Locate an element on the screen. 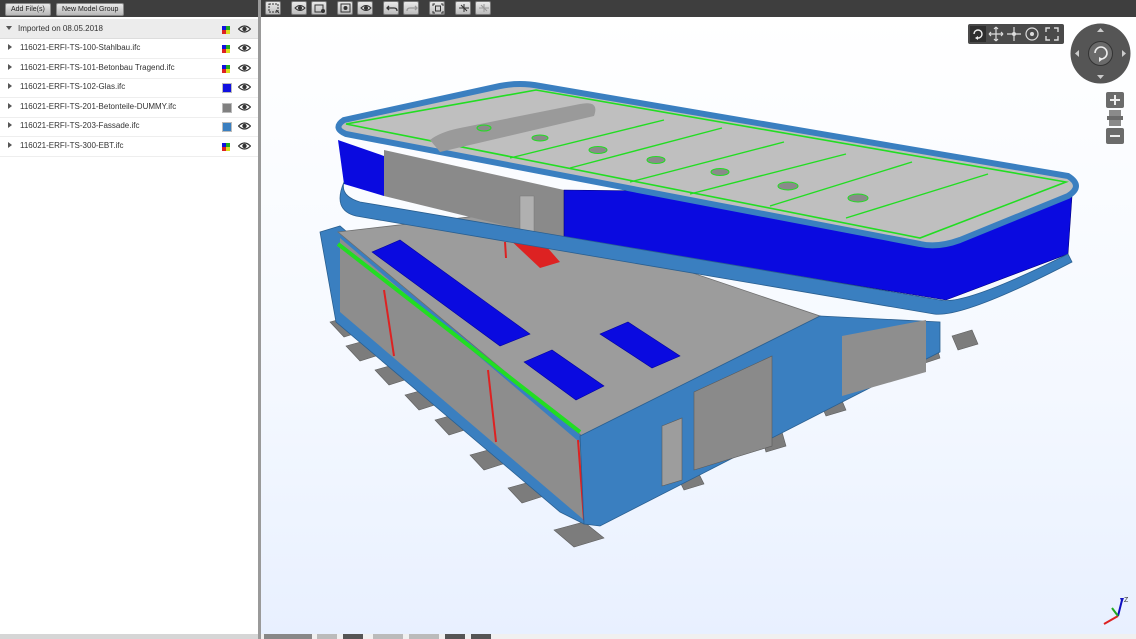  box-select-icon is located at coordinates (273, 8).